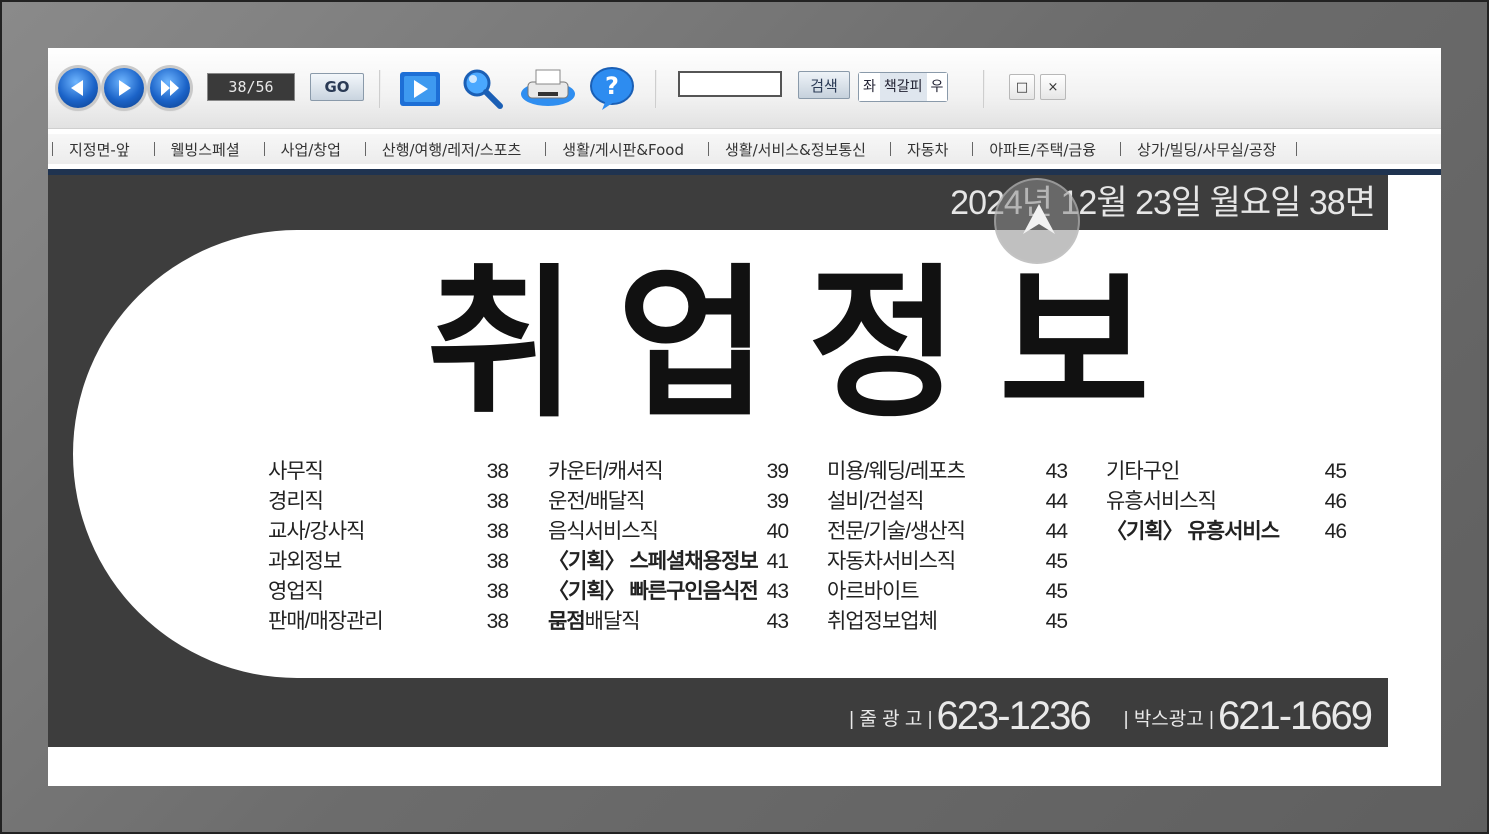 The height and width of the screenshot is (834, 1489). What do you see at coordinates (1226, 472) in the screenshot?
I see `index-row: 기타구인 45` at bounding box center [1226, 472].